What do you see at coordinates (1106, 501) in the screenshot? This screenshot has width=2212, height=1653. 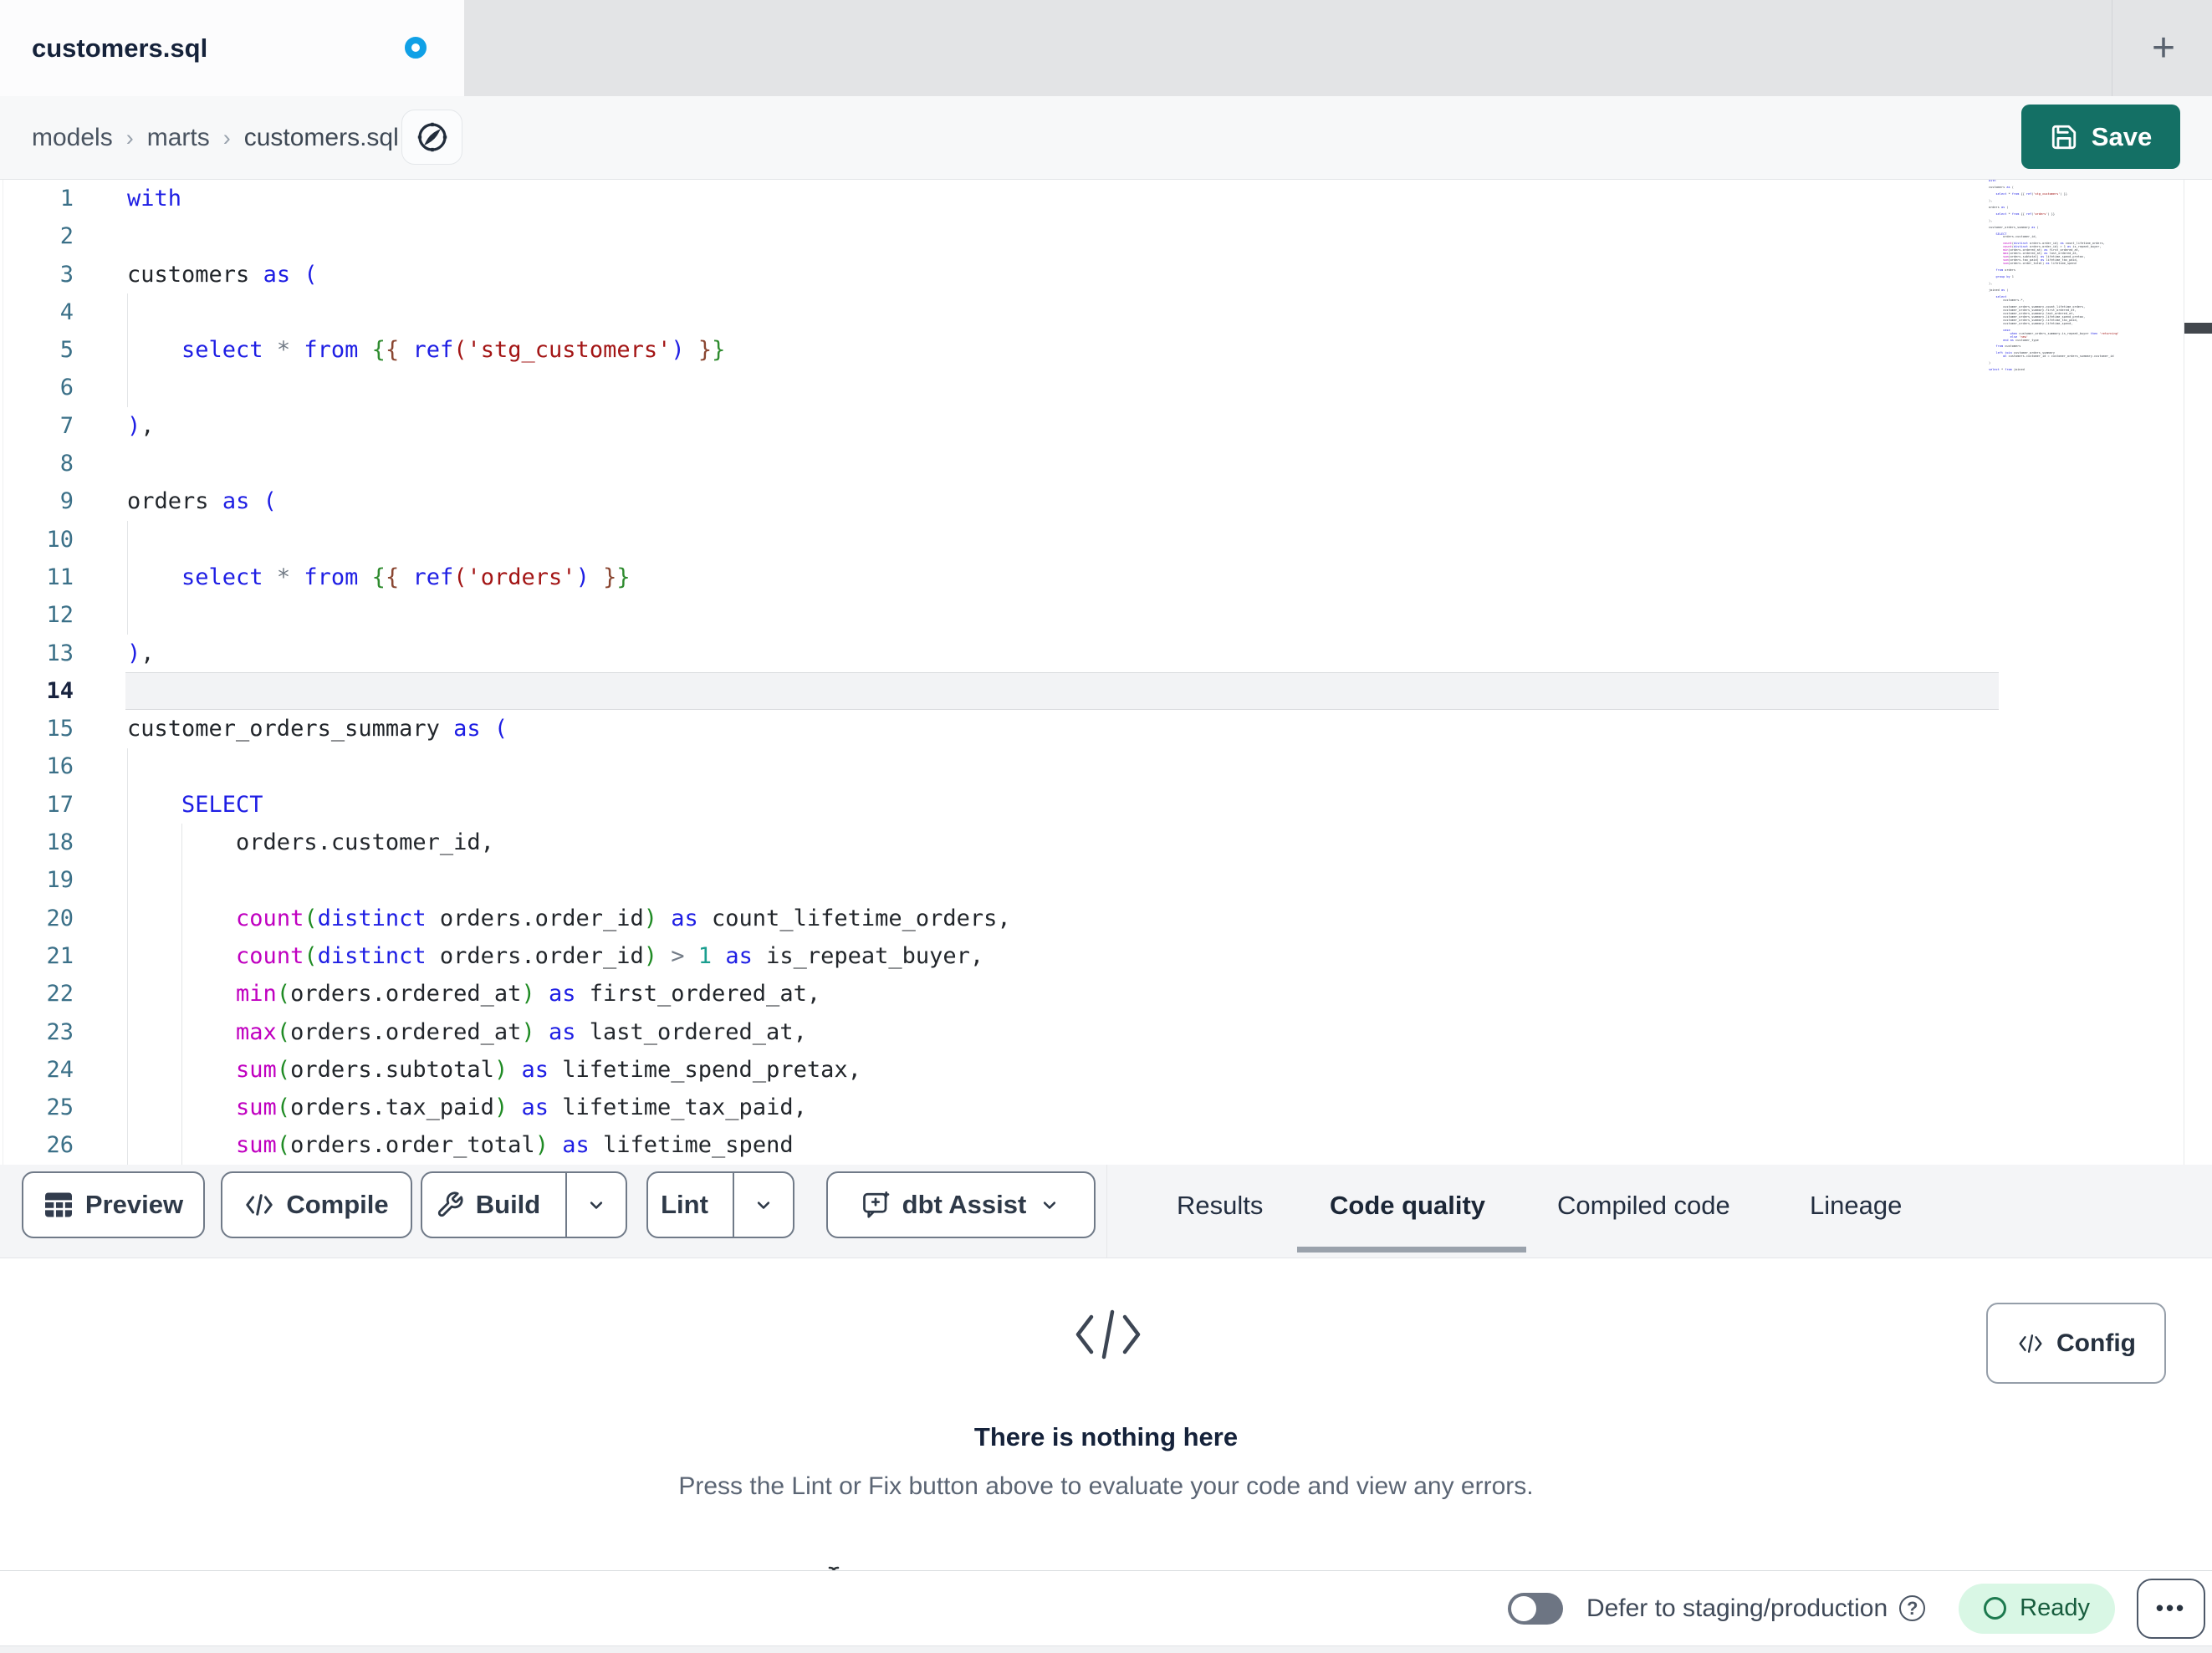 I see `code-line: 9 orders as (` at bounding box center [1106, 501].